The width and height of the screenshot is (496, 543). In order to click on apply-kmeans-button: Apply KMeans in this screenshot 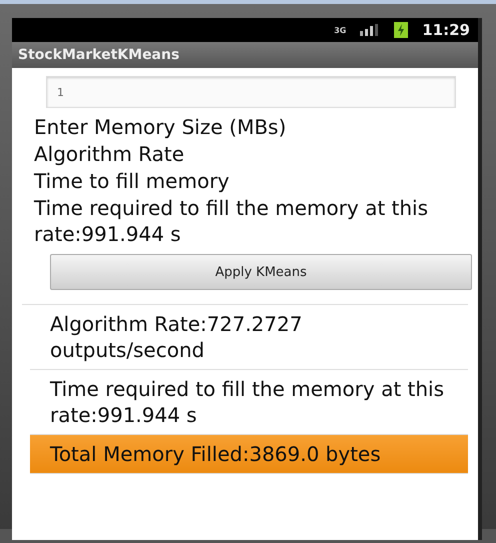, I will do `click(261, 272)`.